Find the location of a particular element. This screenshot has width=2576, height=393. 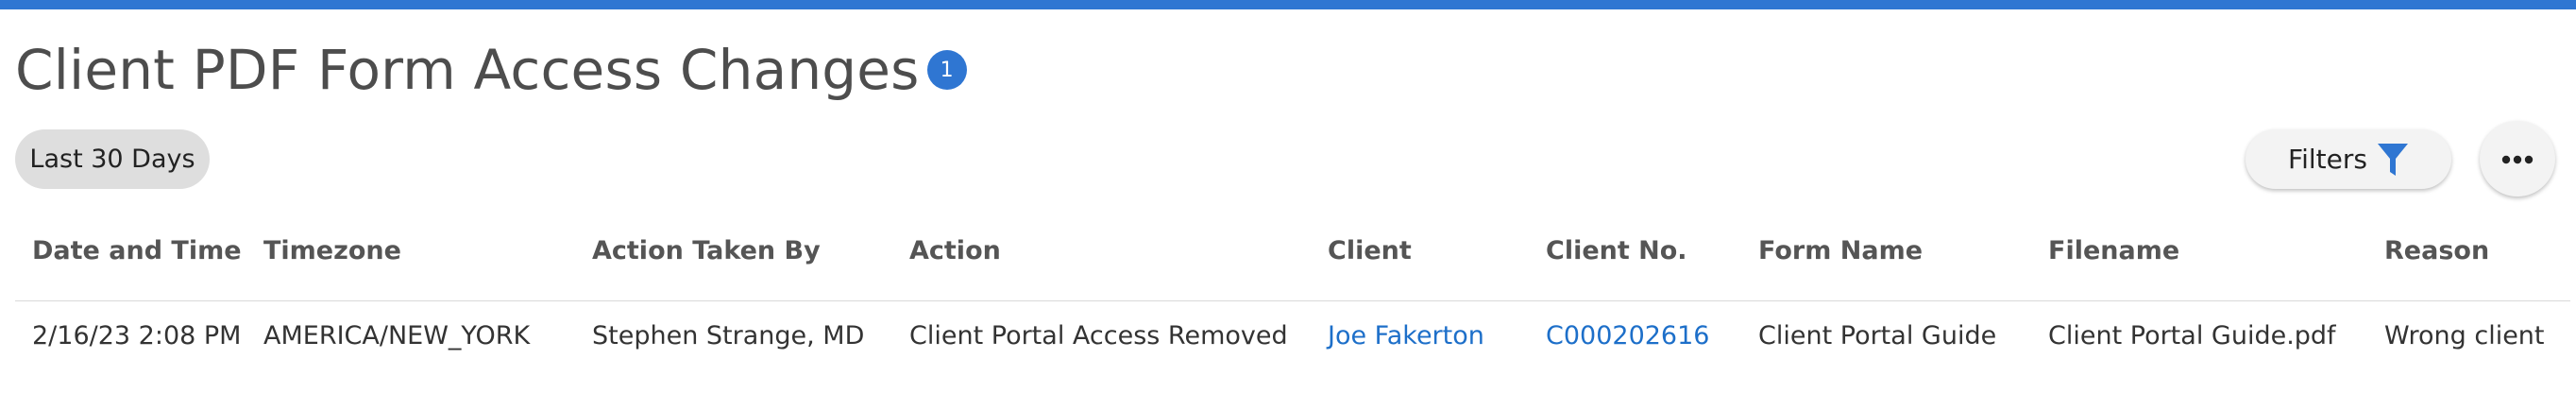

column-header-filename: Filename is located at coordinates (2113, 250).